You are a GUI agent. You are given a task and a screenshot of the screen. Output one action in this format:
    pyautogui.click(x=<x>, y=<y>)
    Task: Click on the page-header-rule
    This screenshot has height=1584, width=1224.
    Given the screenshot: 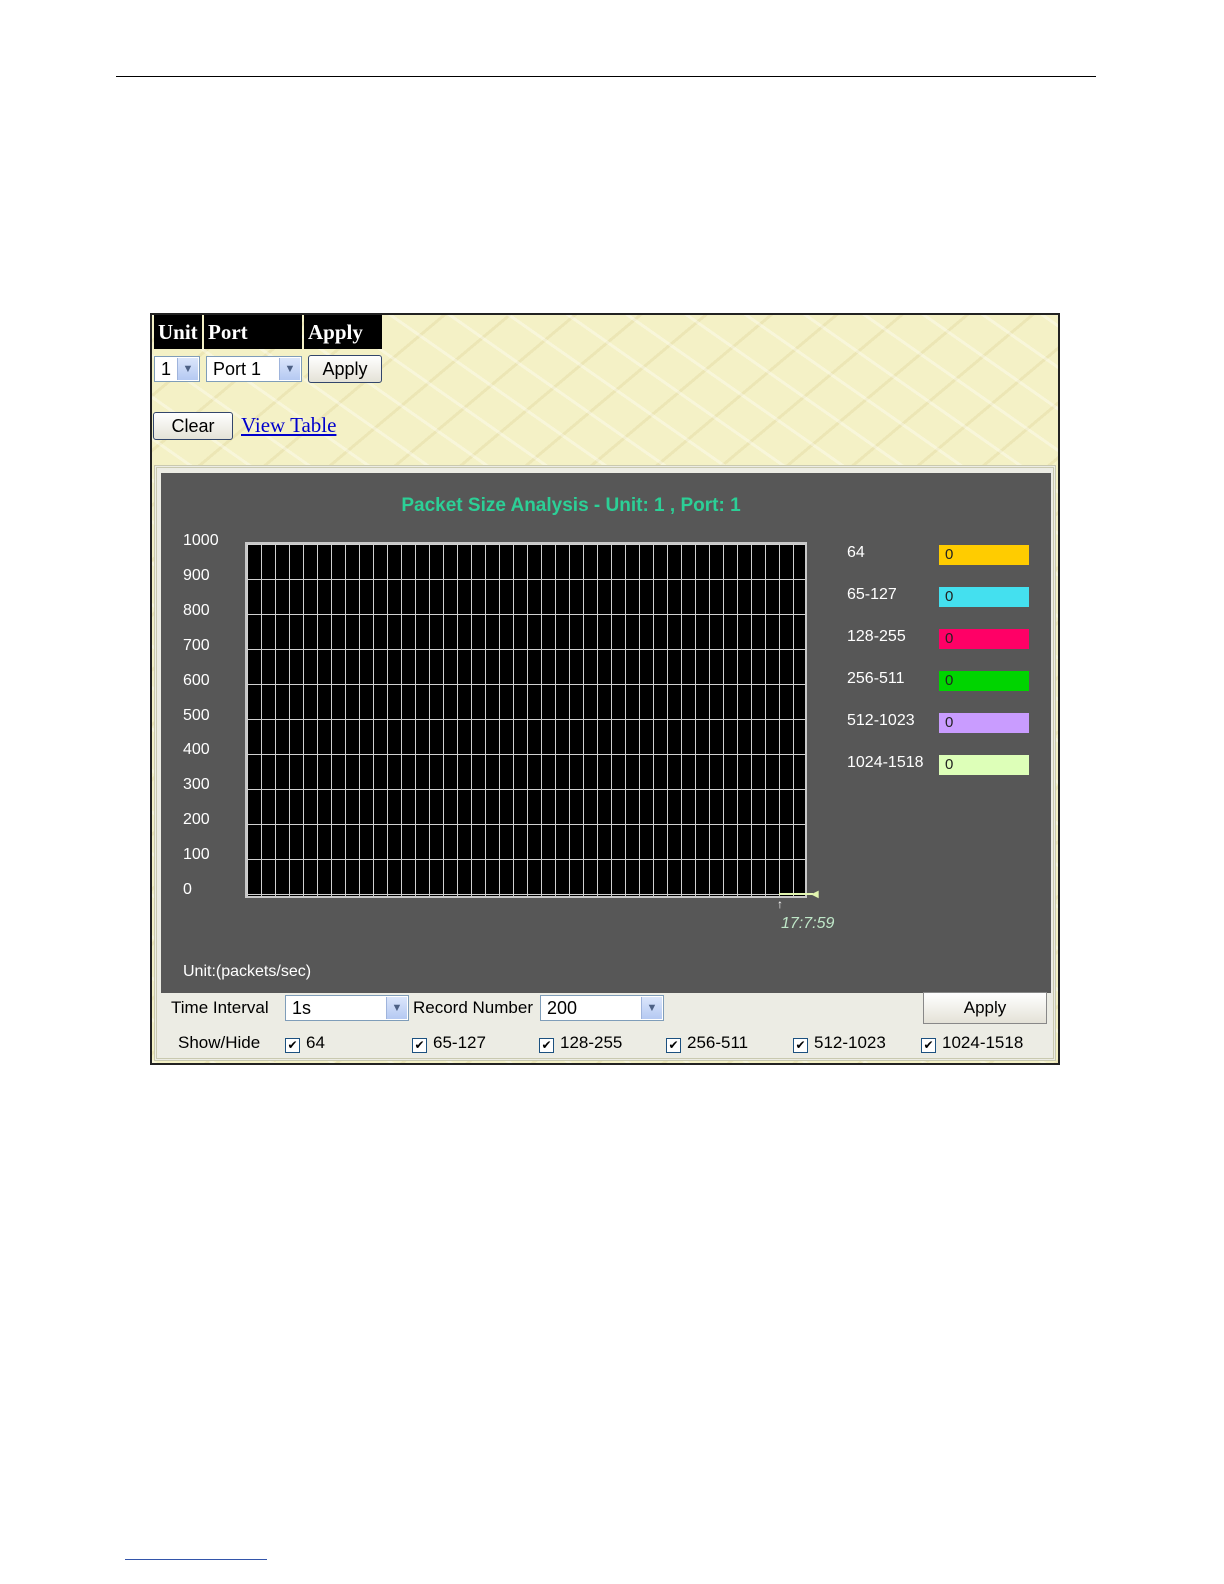 What is the action you would take?
    pyautogui.click(x=606, y=76)
    